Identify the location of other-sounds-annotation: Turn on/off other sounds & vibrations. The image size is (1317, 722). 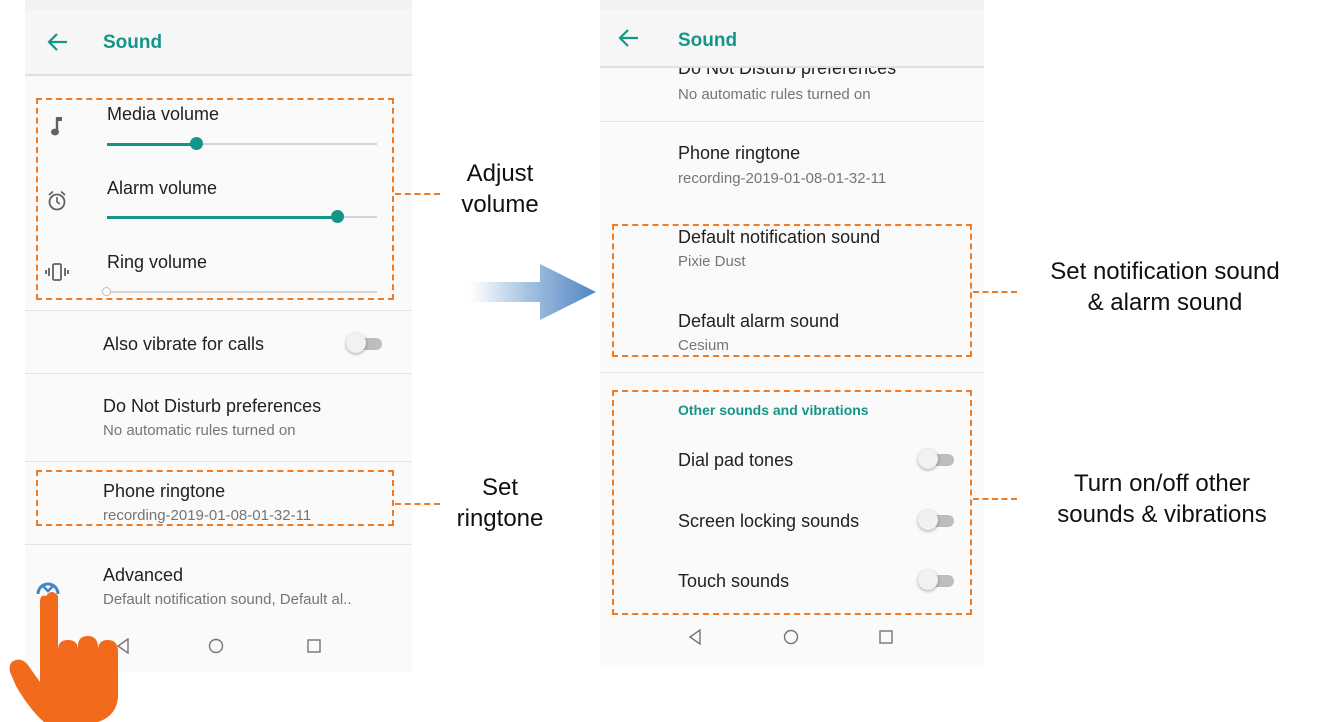
(1162, 499).